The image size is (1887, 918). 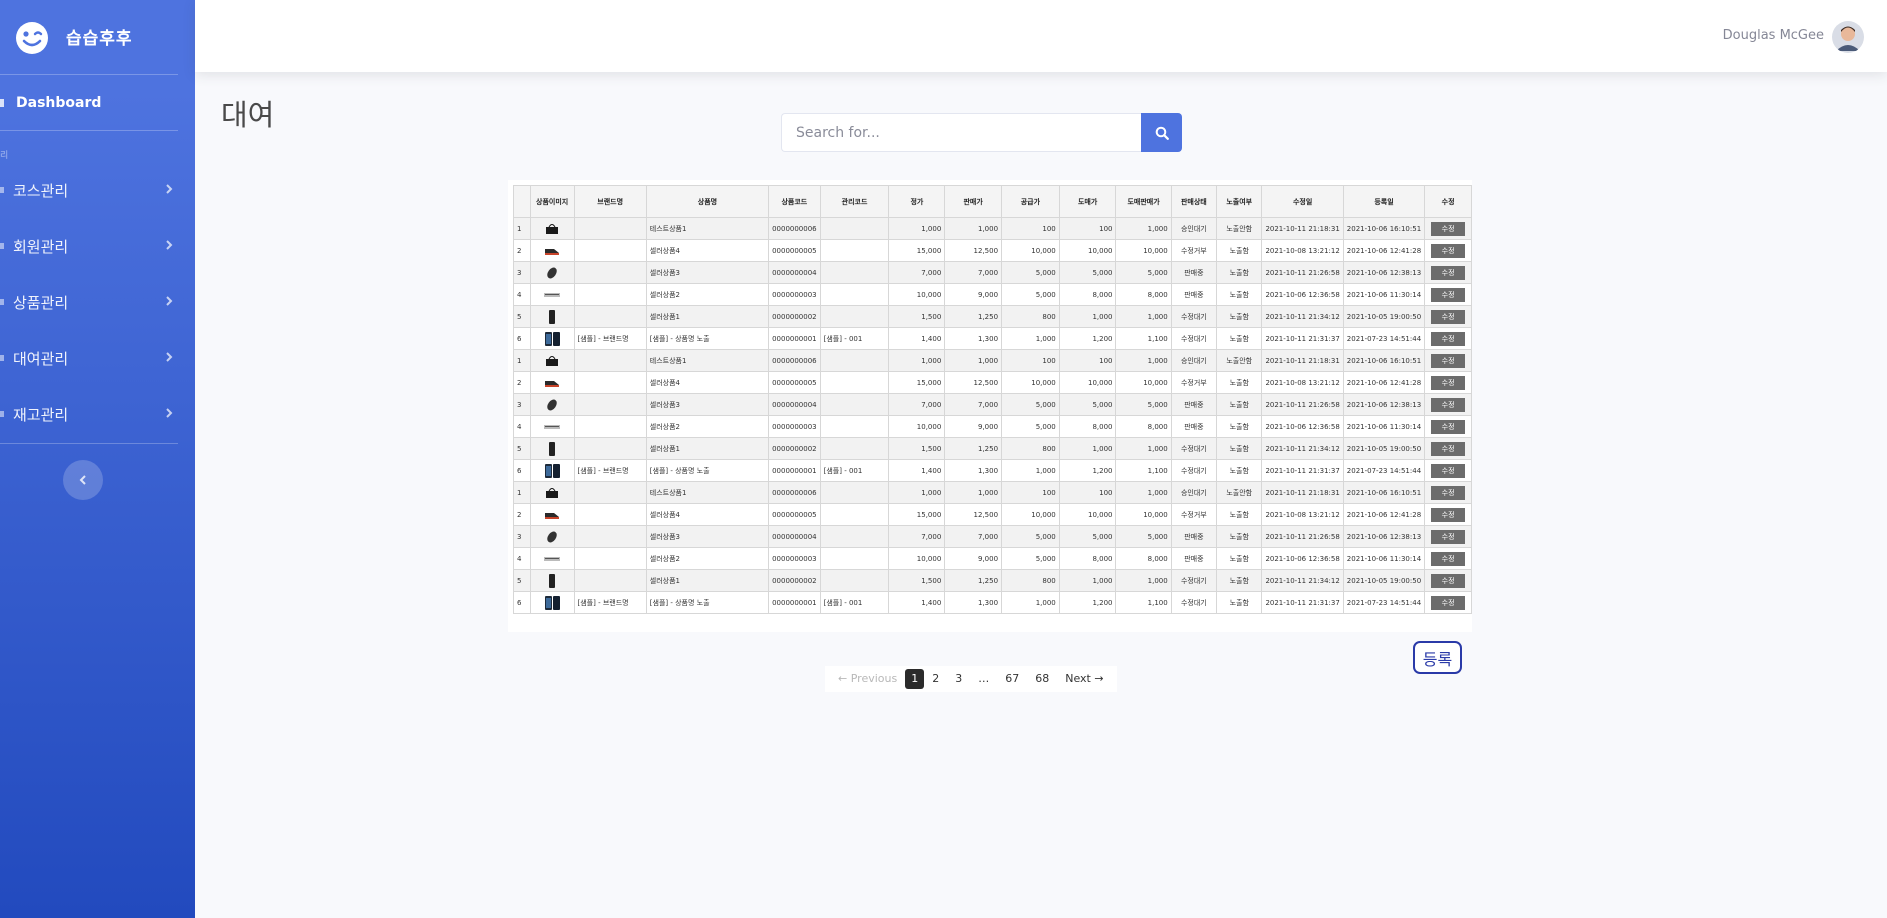 What do you see at coordinates (1437, 657) in the screenshot?
I see `register-button: 등록` at bounding box center [1437, 657].